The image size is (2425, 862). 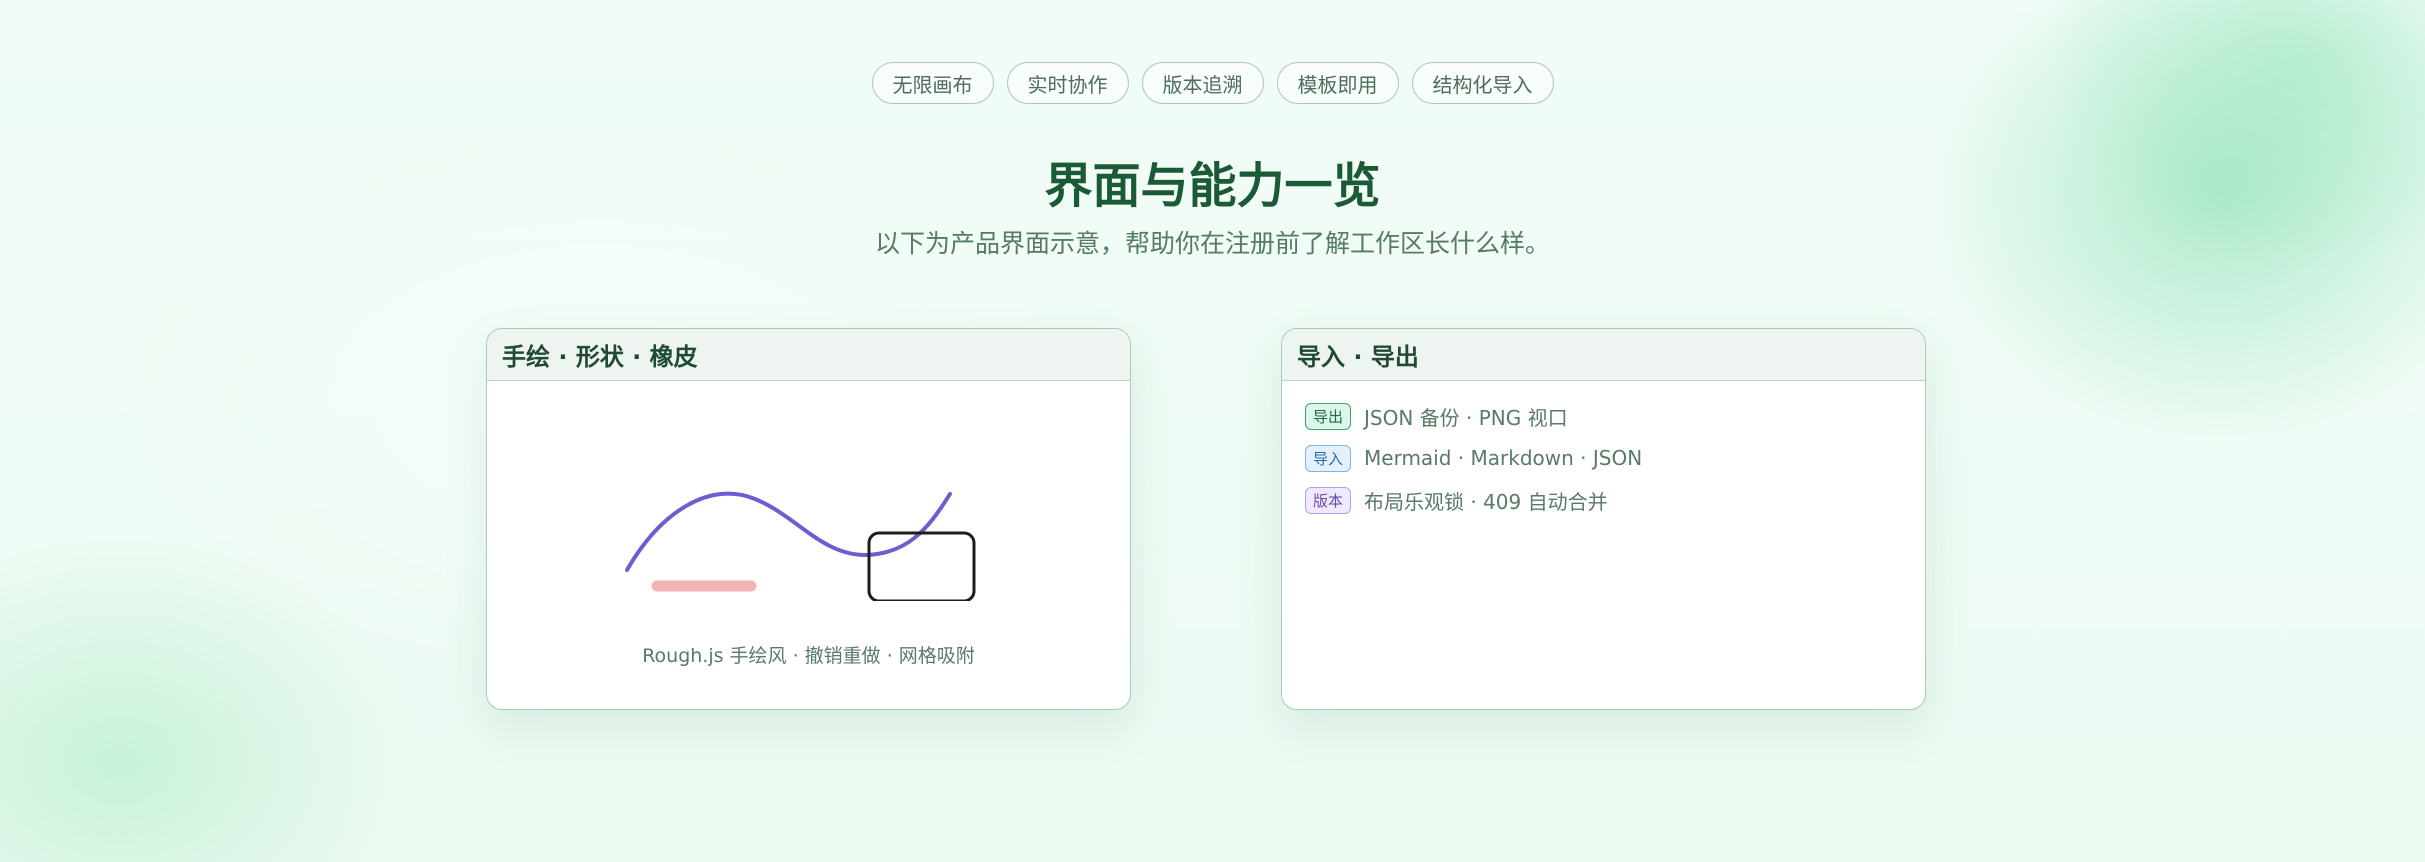 What do you see at coordinates (808, 355) in the screenshot?
I see `sketch-card-title: 手绘 · 形状 · 橡皮` at bounding box center [808, 355].